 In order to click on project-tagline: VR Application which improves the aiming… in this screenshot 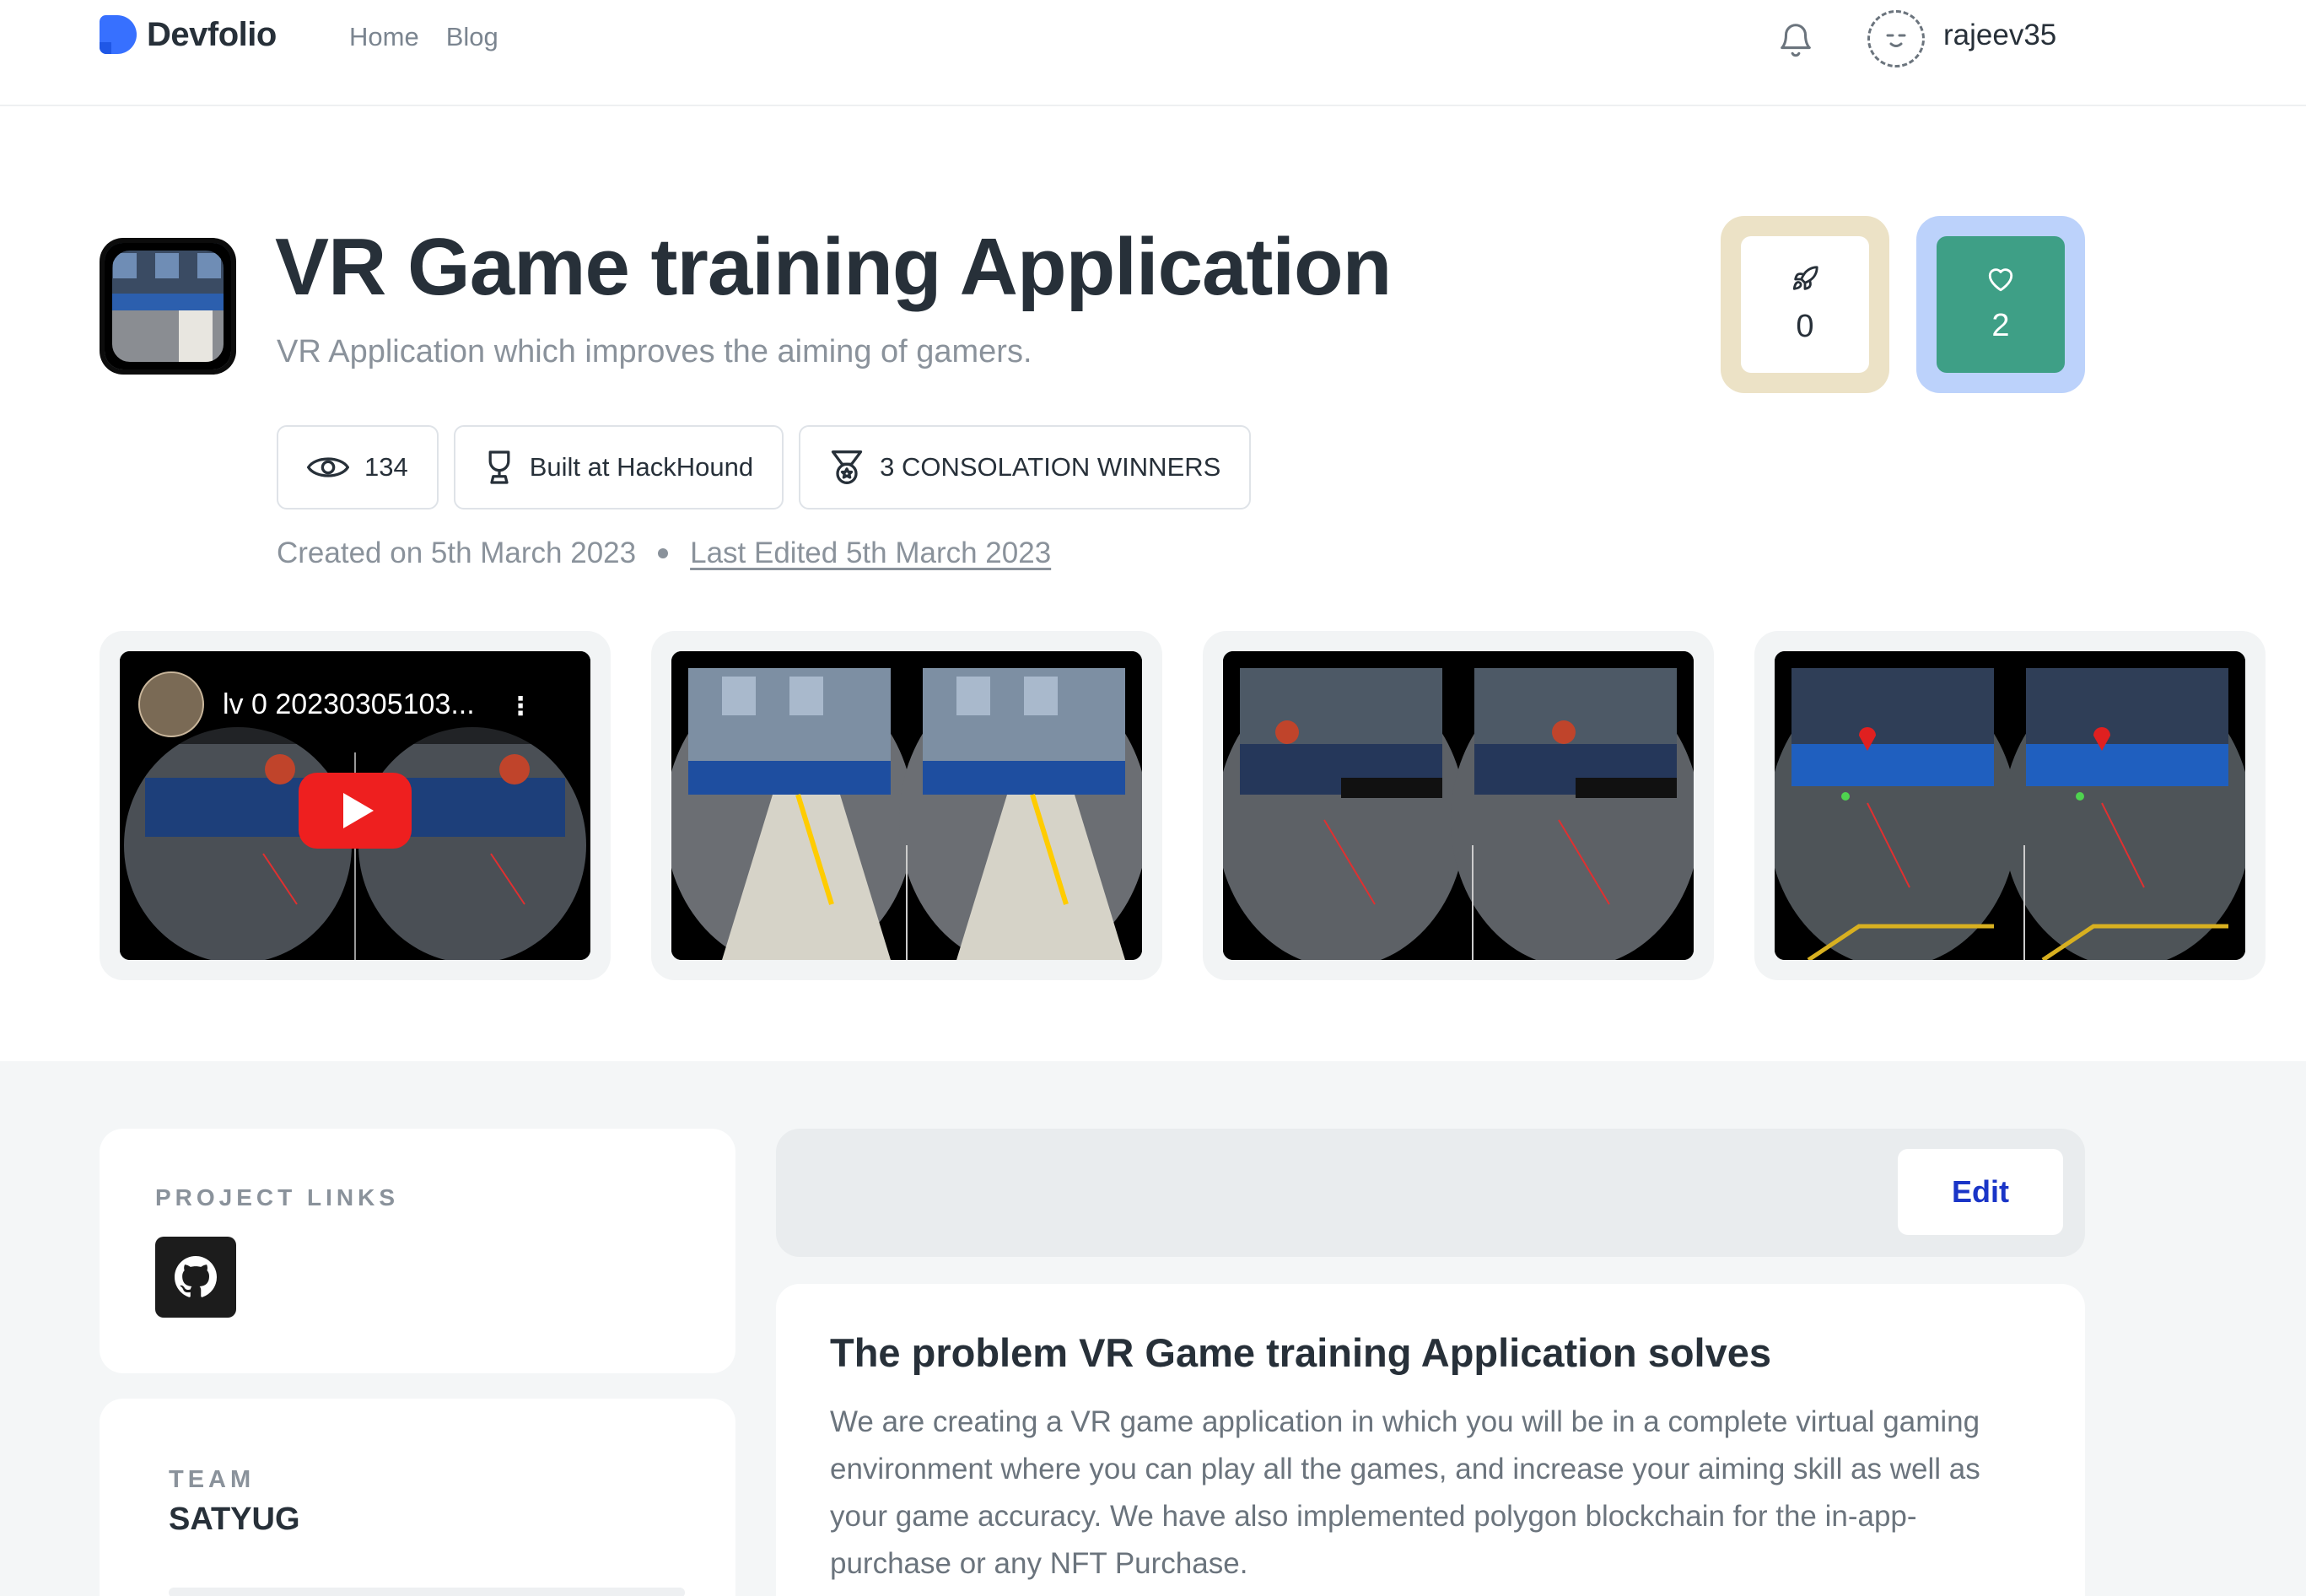, I will do `click(654, 351)`.